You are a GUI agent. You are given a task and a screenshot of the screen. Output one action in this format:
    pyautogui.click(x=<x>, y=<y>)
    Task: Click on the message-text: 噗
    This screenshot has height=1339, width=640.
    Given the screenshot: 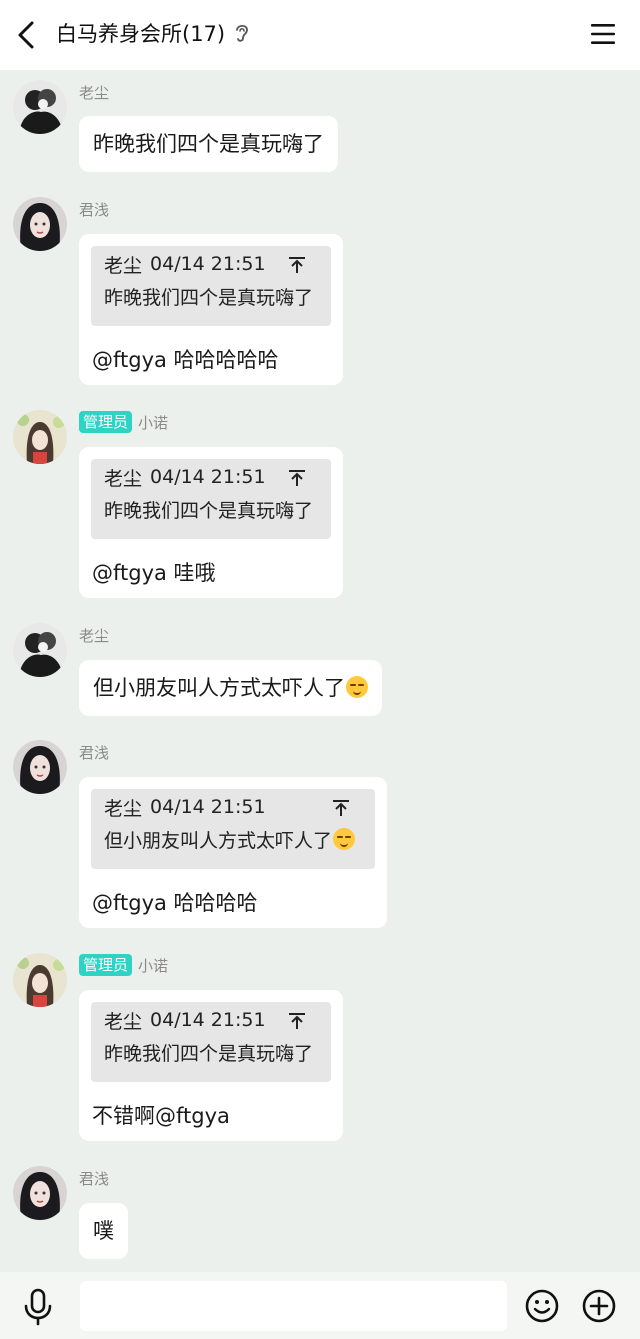 What is the action you would take?
    pyautogui.click(x=103, y=1231)
    